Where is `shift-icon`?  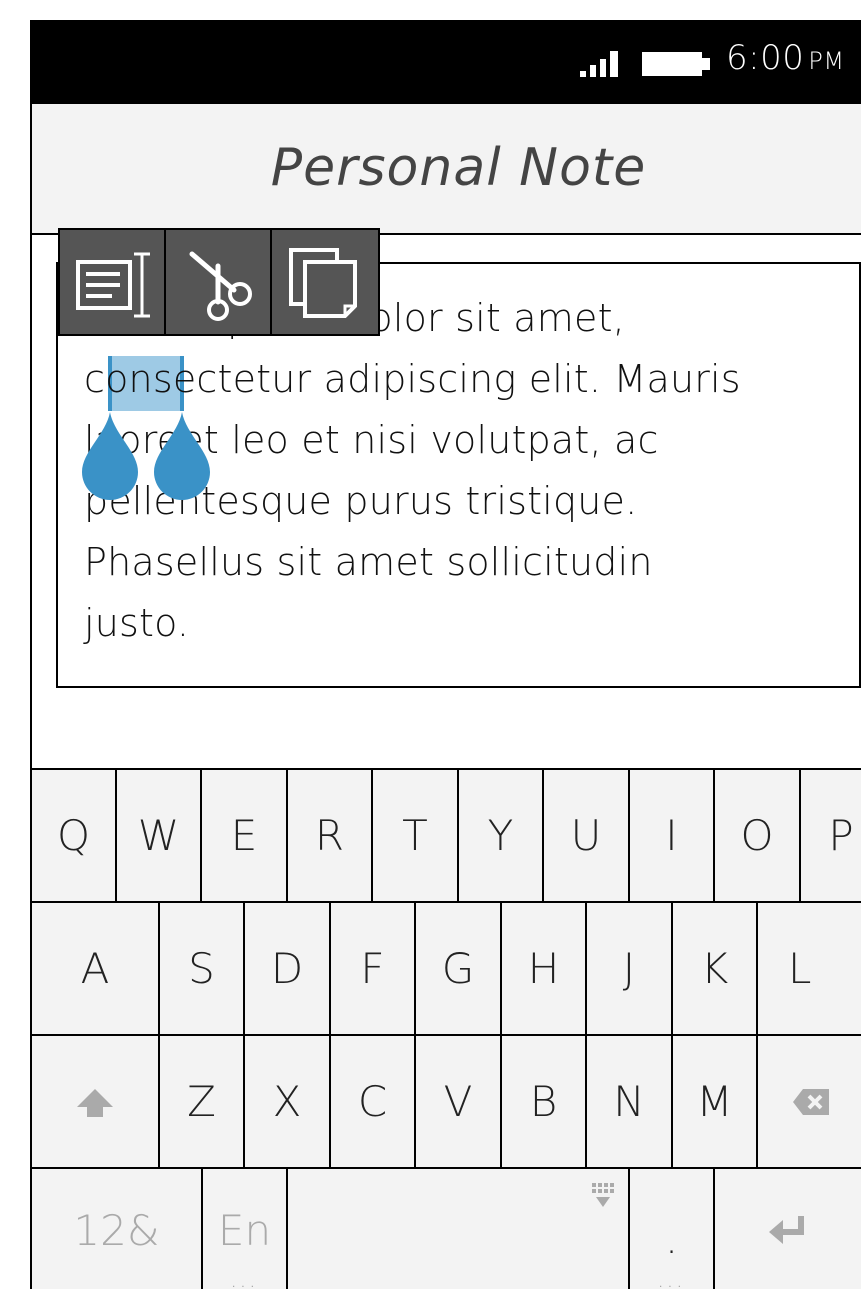
shift-icon is located at coordinates (95, 1102).